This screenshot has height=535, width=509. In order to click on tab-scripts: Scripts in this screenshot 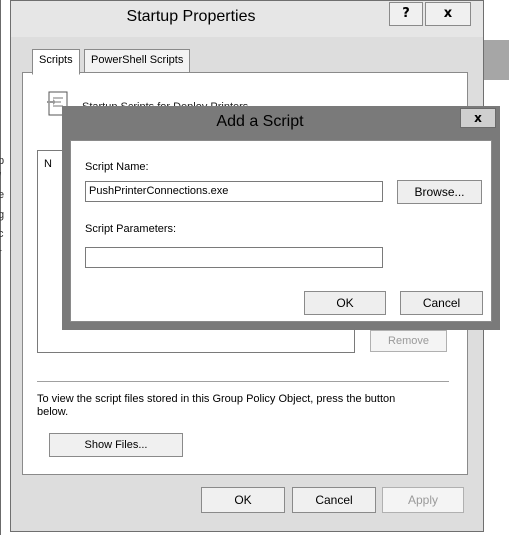, I will do `click(56, 62)`.